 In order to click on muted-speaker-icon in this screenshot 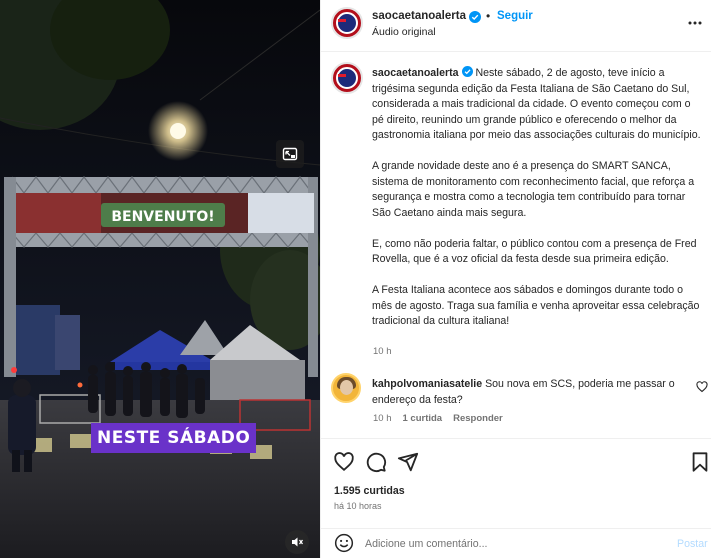, I will do `click(298, 542)`.